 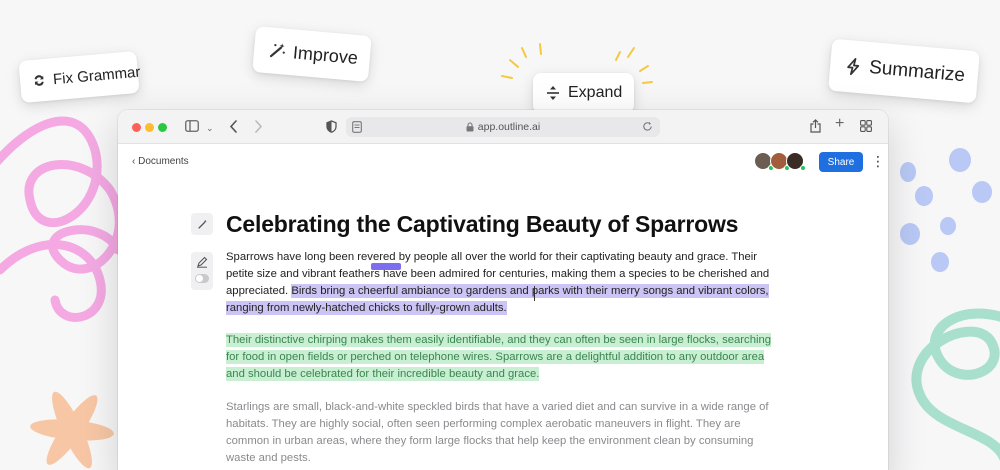 I want to click on reload-icon, so click(x=647, y=126).